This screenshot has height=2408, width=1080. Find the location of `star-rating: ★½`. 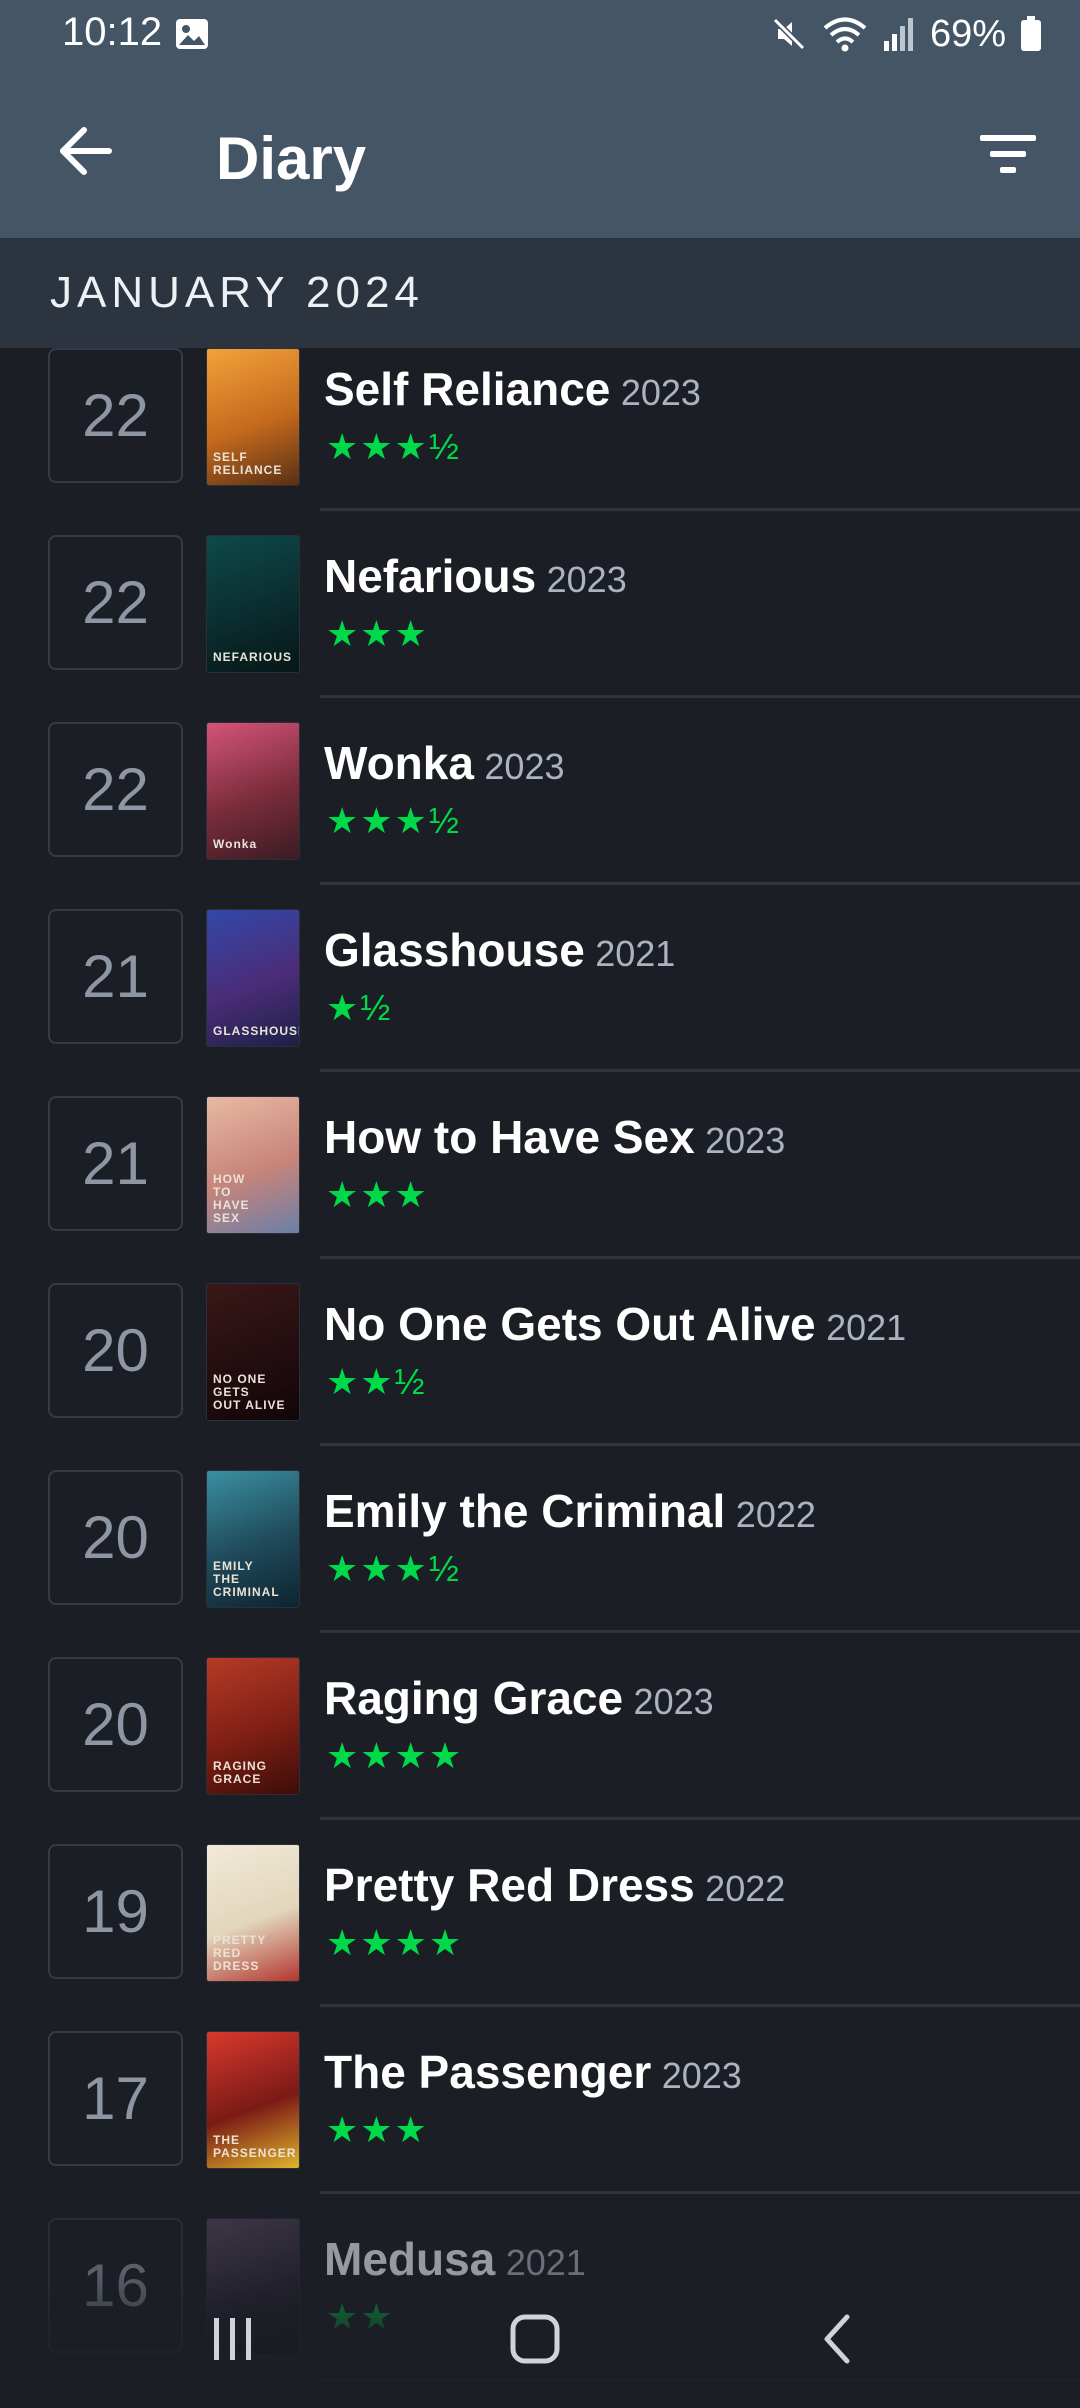

star-rating: ★½ is located at coordinates (359, 1007).